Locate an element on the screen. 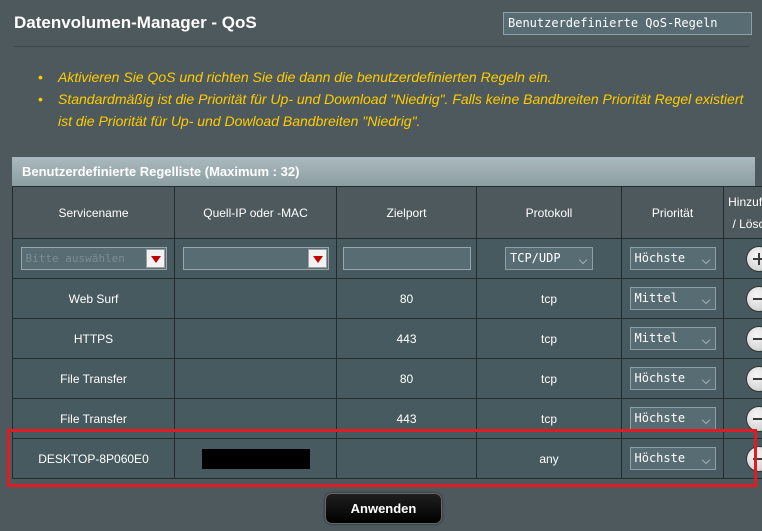  page-title: Datenvolumen-Manager - QoS is located at coordinates (135, 22).